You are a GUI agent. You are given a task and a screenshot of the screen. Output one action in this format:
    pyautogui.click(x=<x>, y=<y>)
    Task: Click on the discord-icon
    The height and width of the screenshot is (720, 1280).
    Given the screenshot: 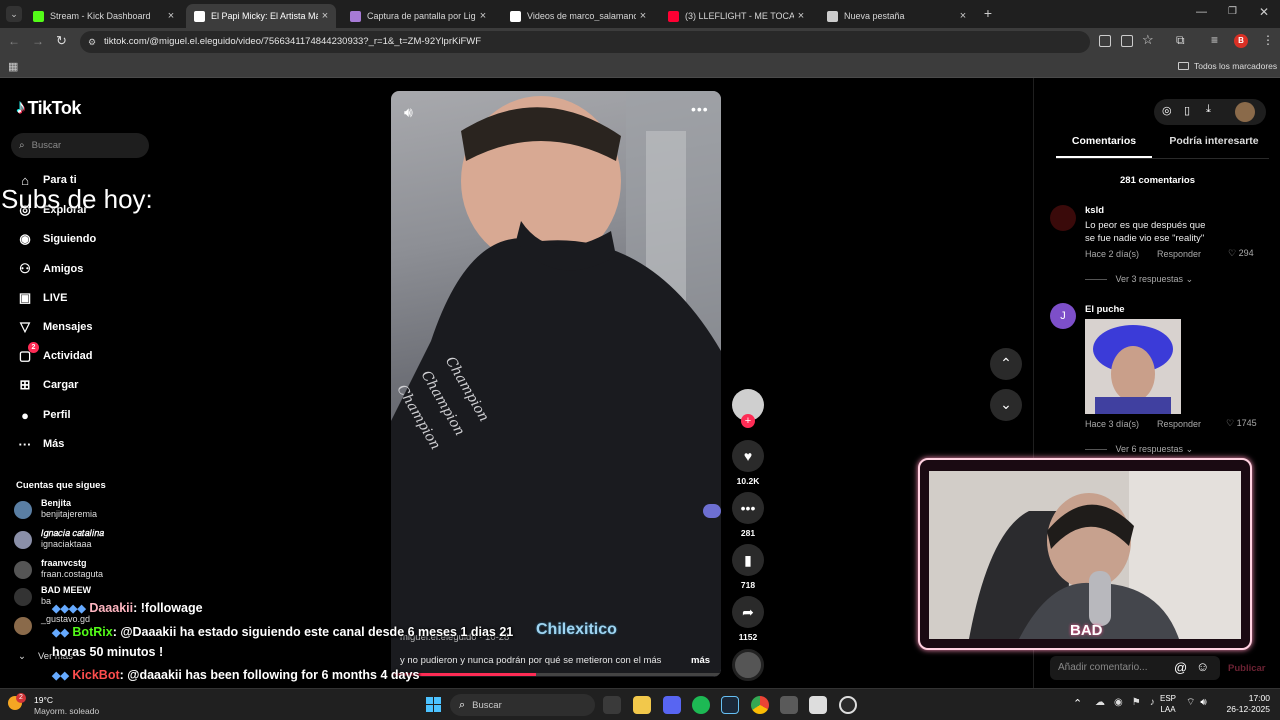 What is the action you would take?
    pyautogui.click(x=672, y=705)
    